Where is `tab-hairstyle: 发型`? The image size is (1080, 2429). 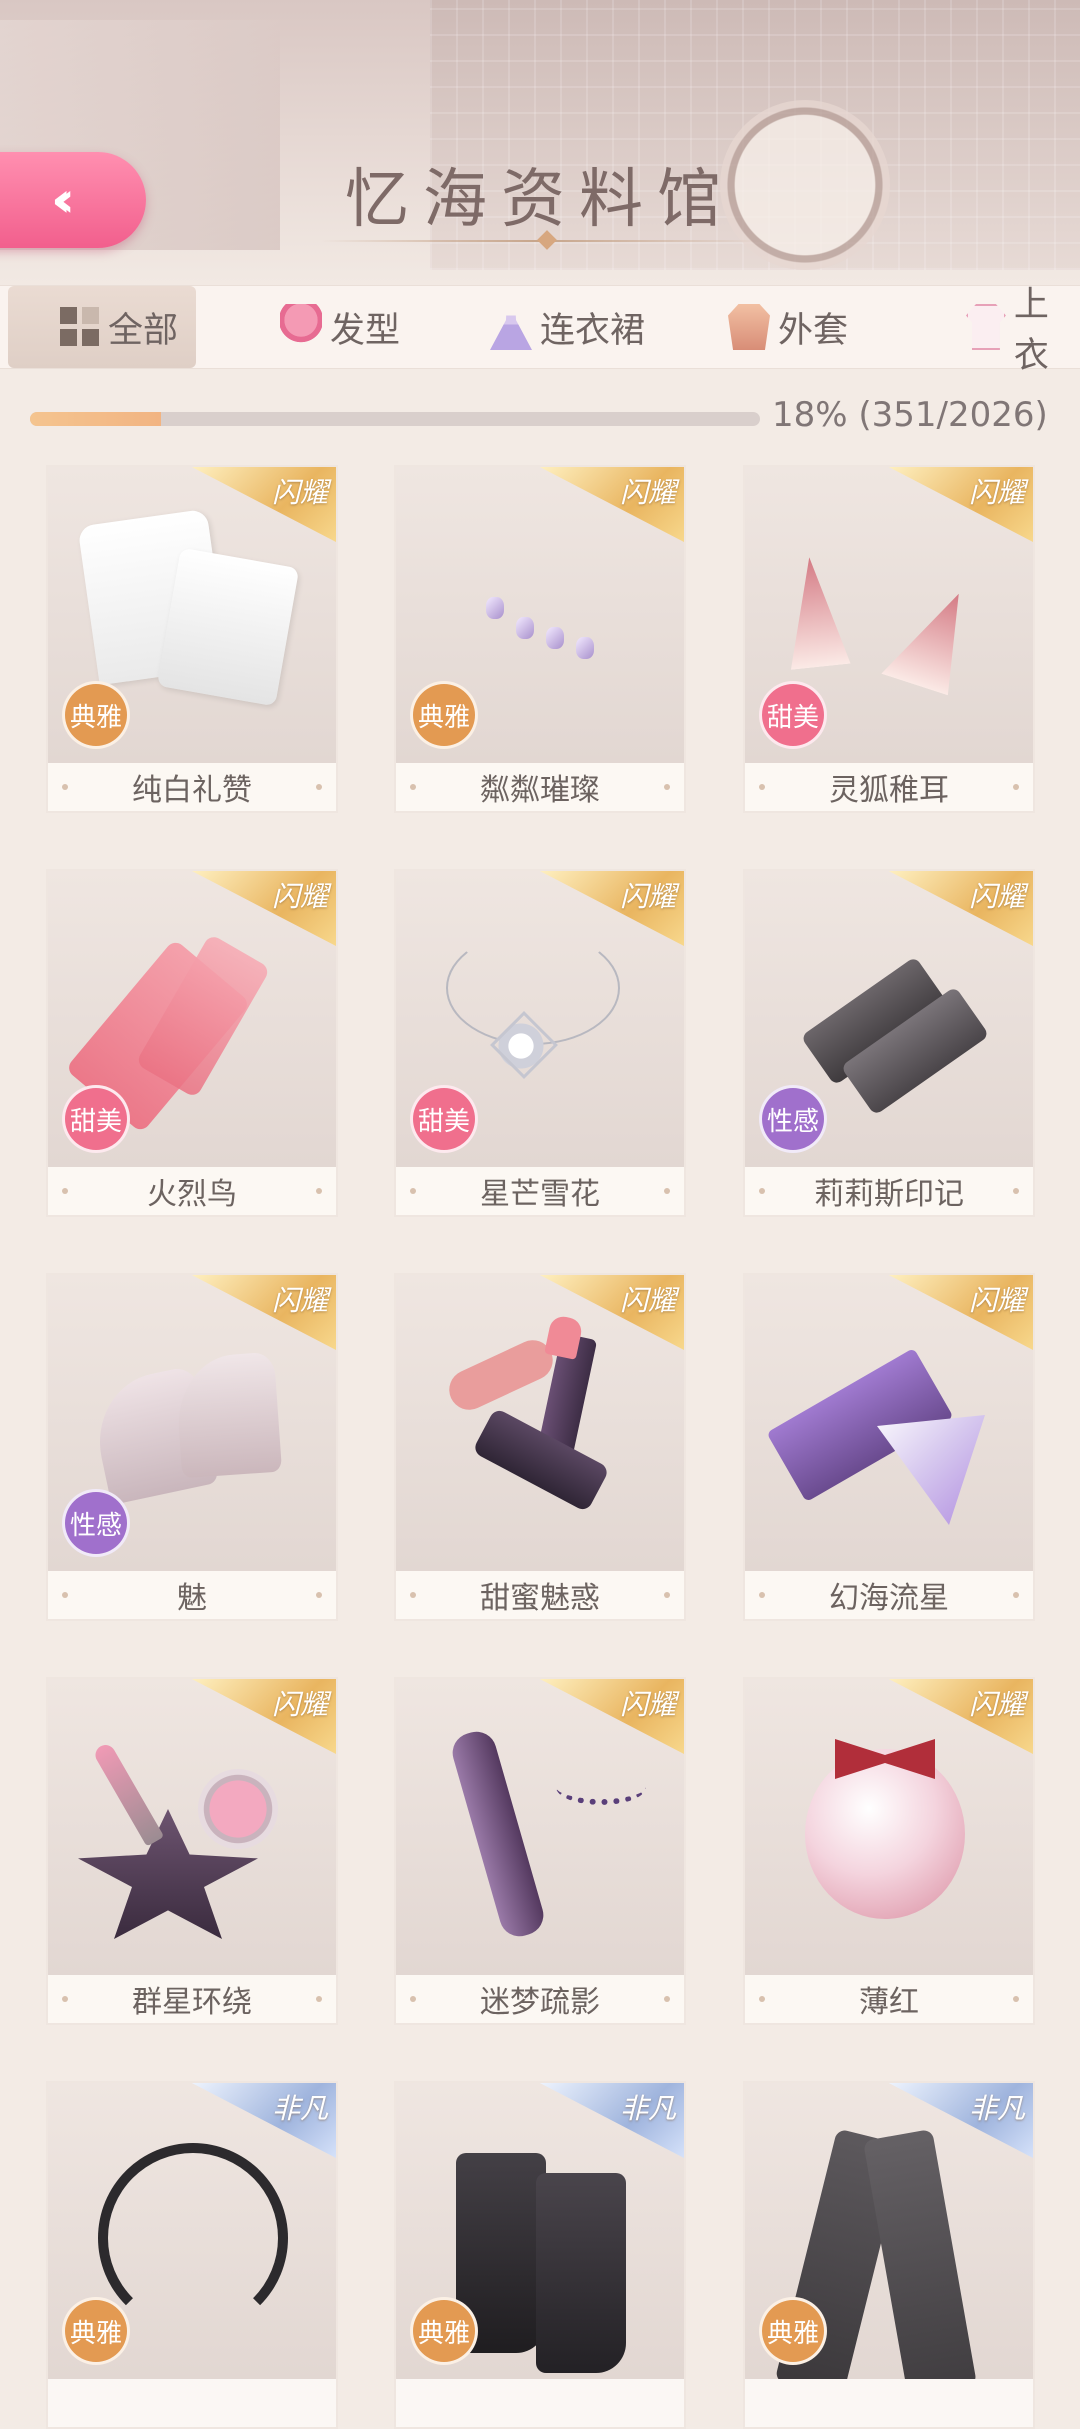 tab-hairstyle: 发型 is located at coordinates (340, 327).